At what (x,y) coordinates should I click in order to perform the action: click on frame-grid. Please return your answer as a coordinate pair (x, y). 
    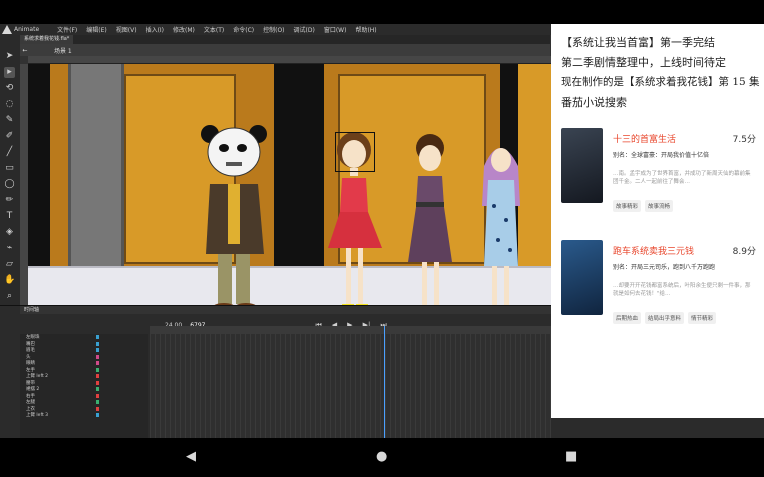
    Looking at the image, I should click on (350, 386).